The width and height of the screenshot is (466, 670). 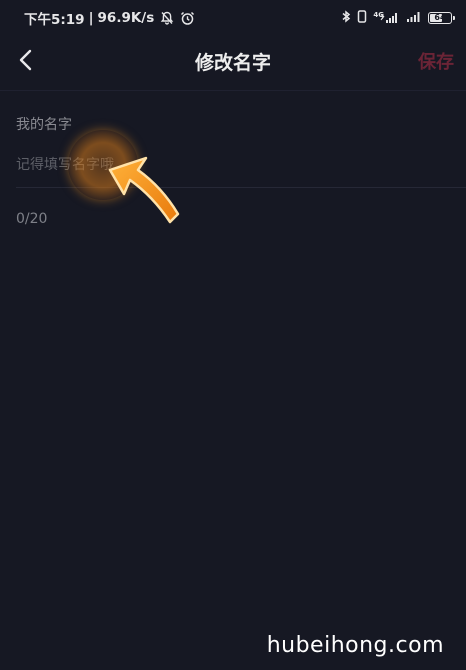 I want to click on status-left-group: 下午5:19 | 96.9K/s, so click(x=109, y=18).